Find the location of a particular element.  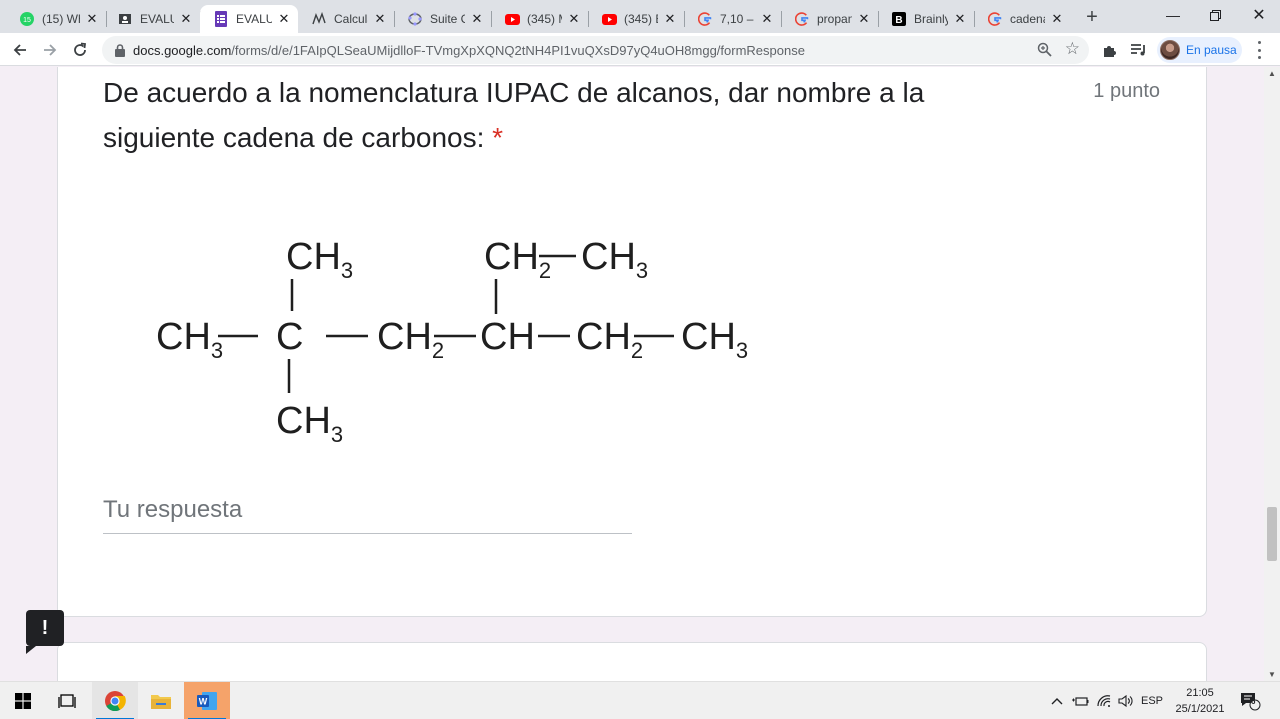

clock-time: 21:05 is located at coordinates (1200, 693).